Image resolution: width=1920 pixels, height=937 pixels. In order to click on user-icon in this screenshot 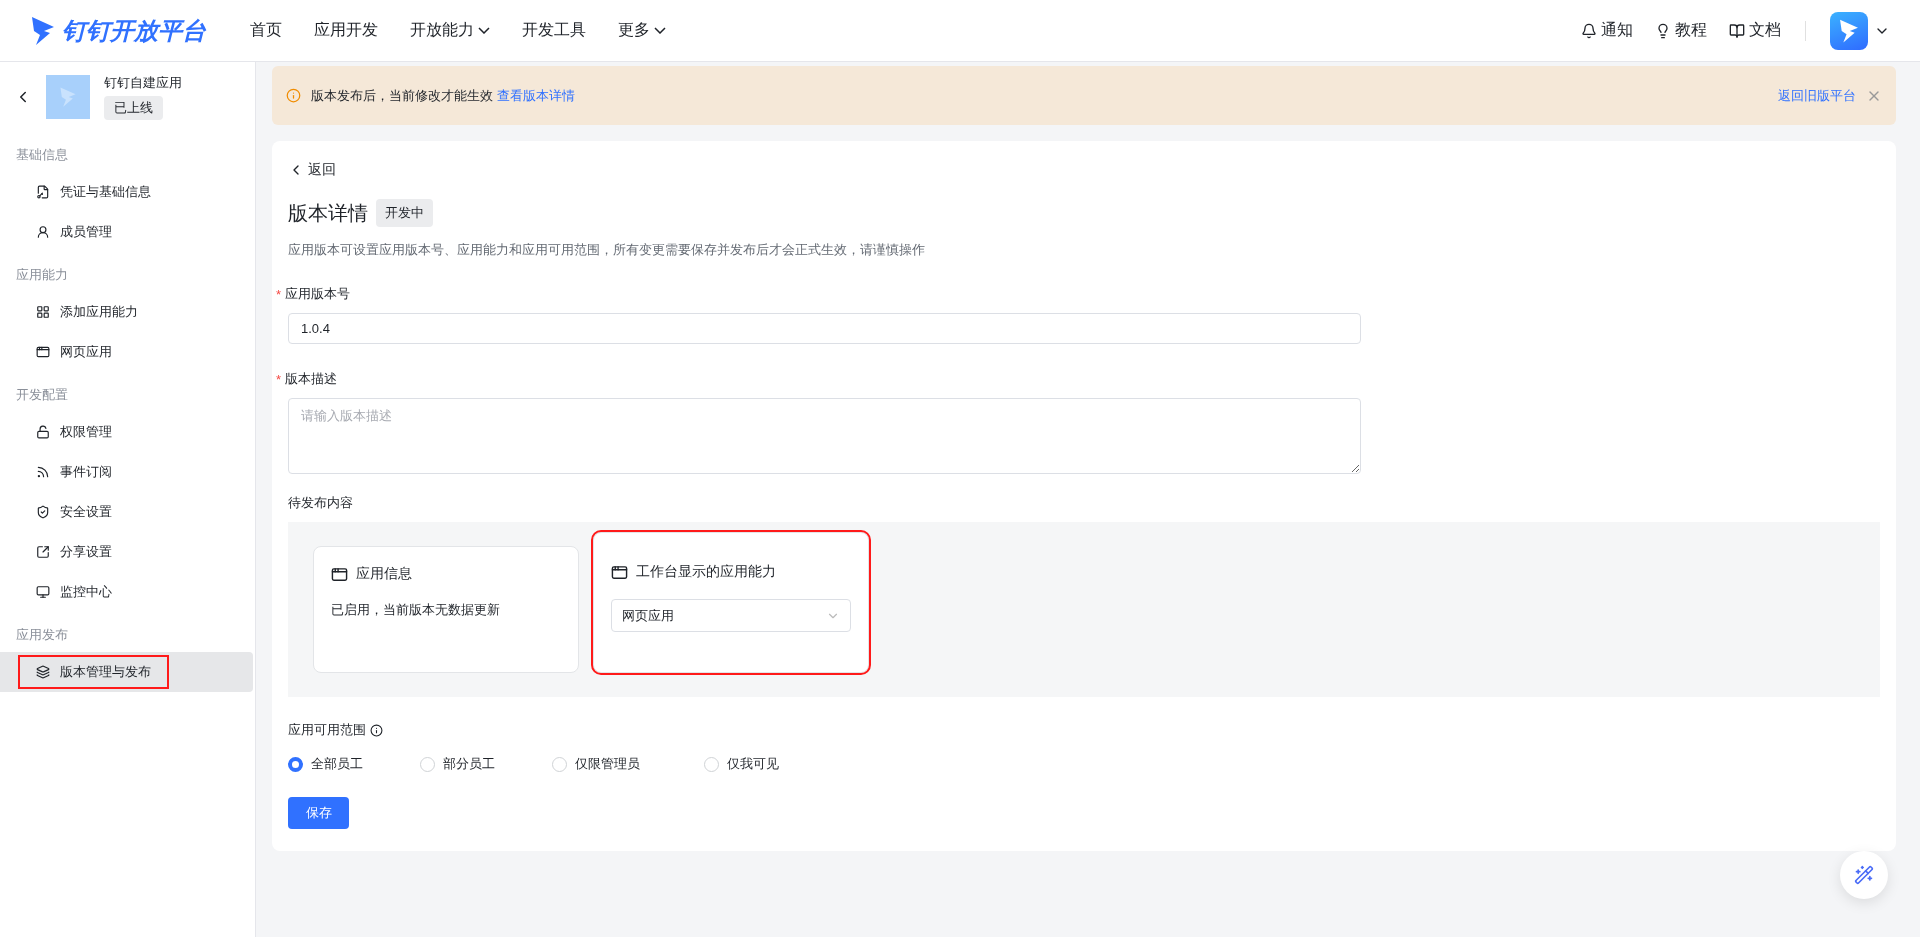, I will do `click(43, 232)`.